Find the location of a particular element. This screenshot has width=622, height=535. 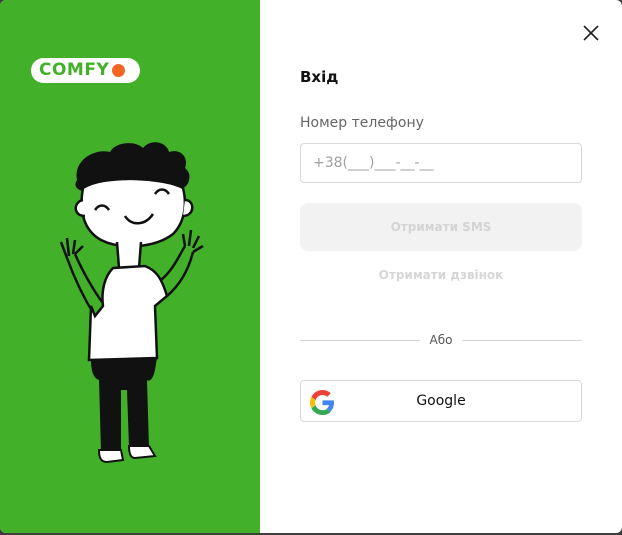

divider-text: Або is located at coordinates (441, 340).